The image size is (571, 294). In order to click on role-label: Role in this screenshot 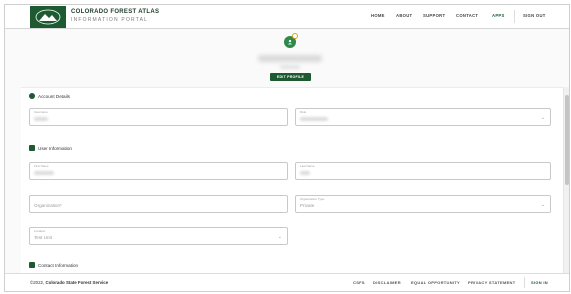, I will do `click(303, 112)`.